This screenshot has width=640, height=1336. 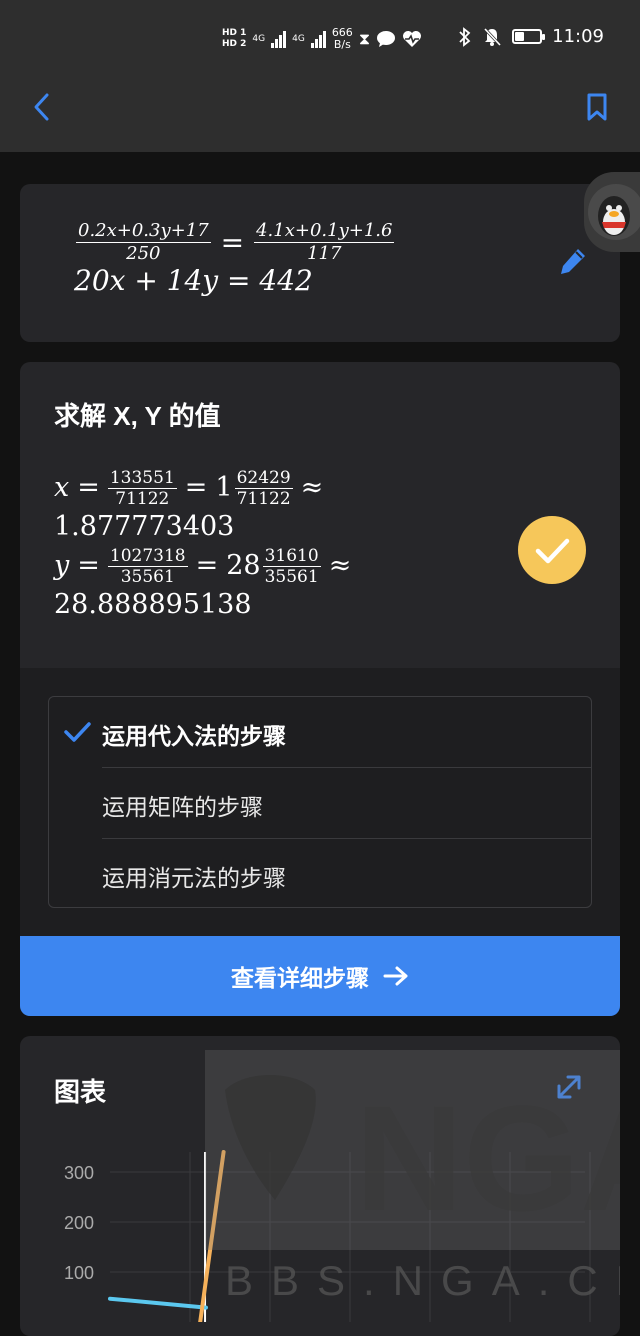 I want to click on hd-indicator: HD 1 HD 2, so click(x=234, y=39).